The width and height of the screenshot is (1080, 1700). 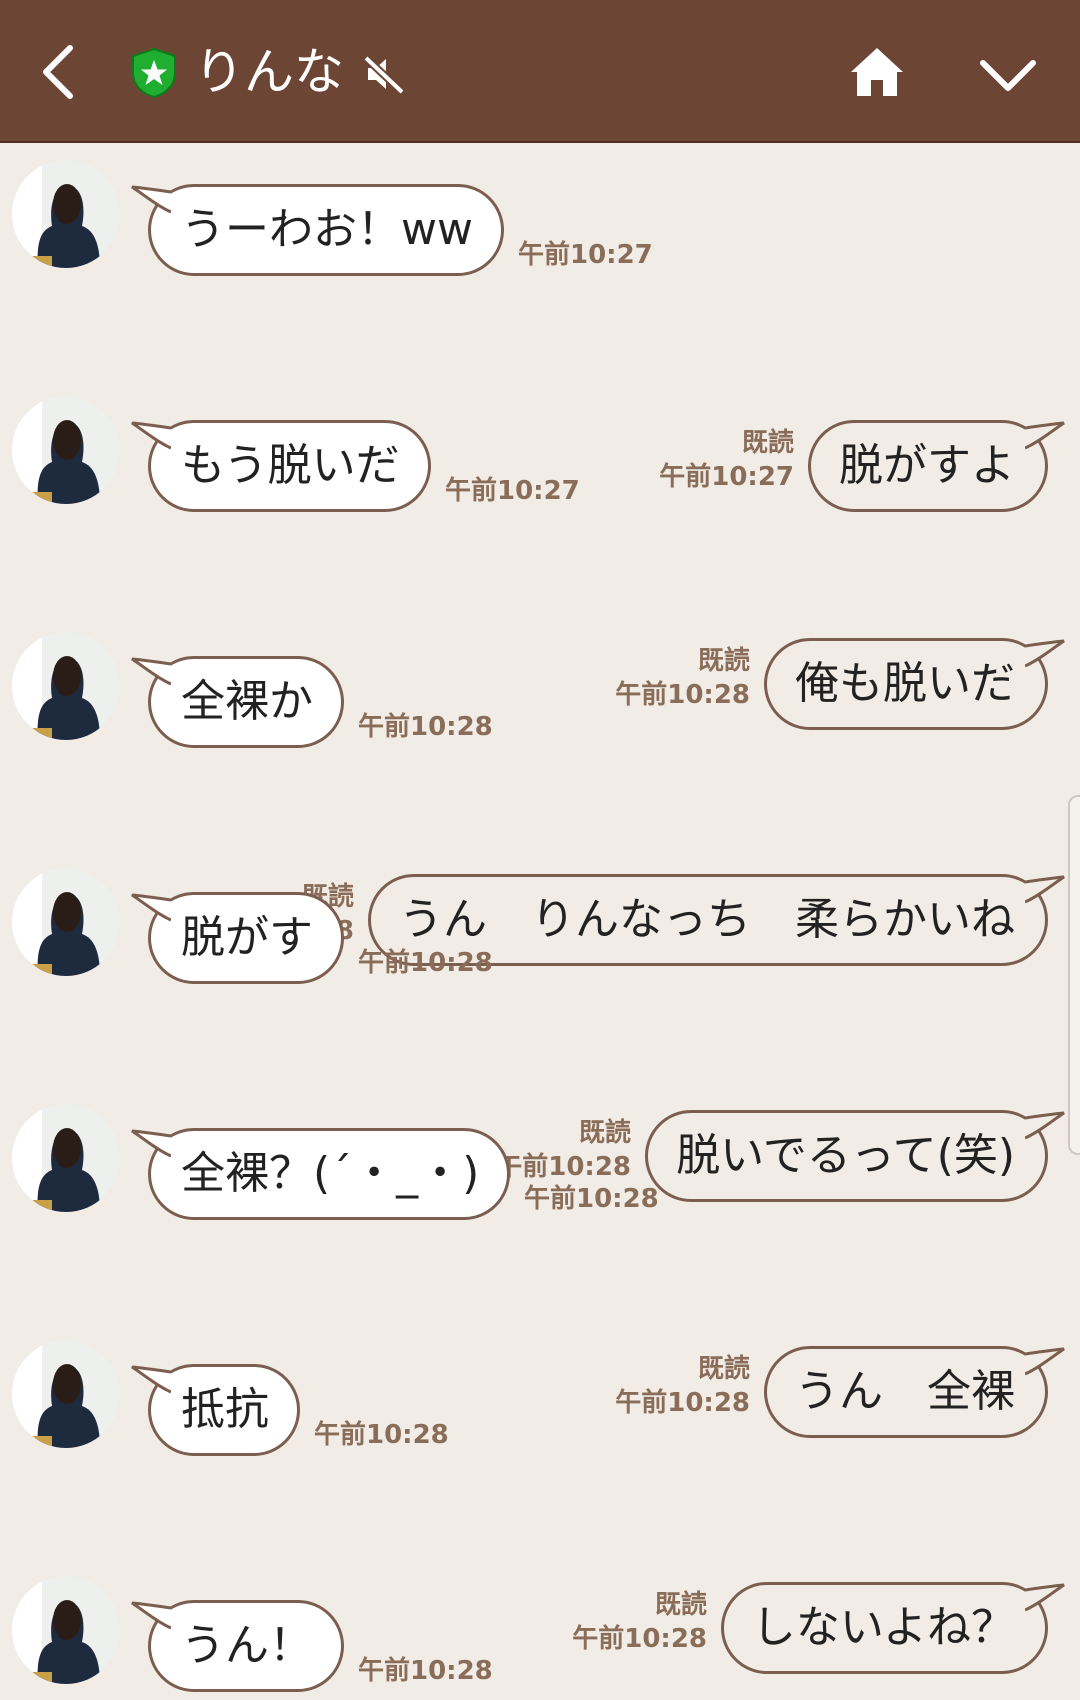 What do you see at coordinates (247, 701) in the screenshot?
I see `message-text: 全裸か` at bounding box center [247, 701].